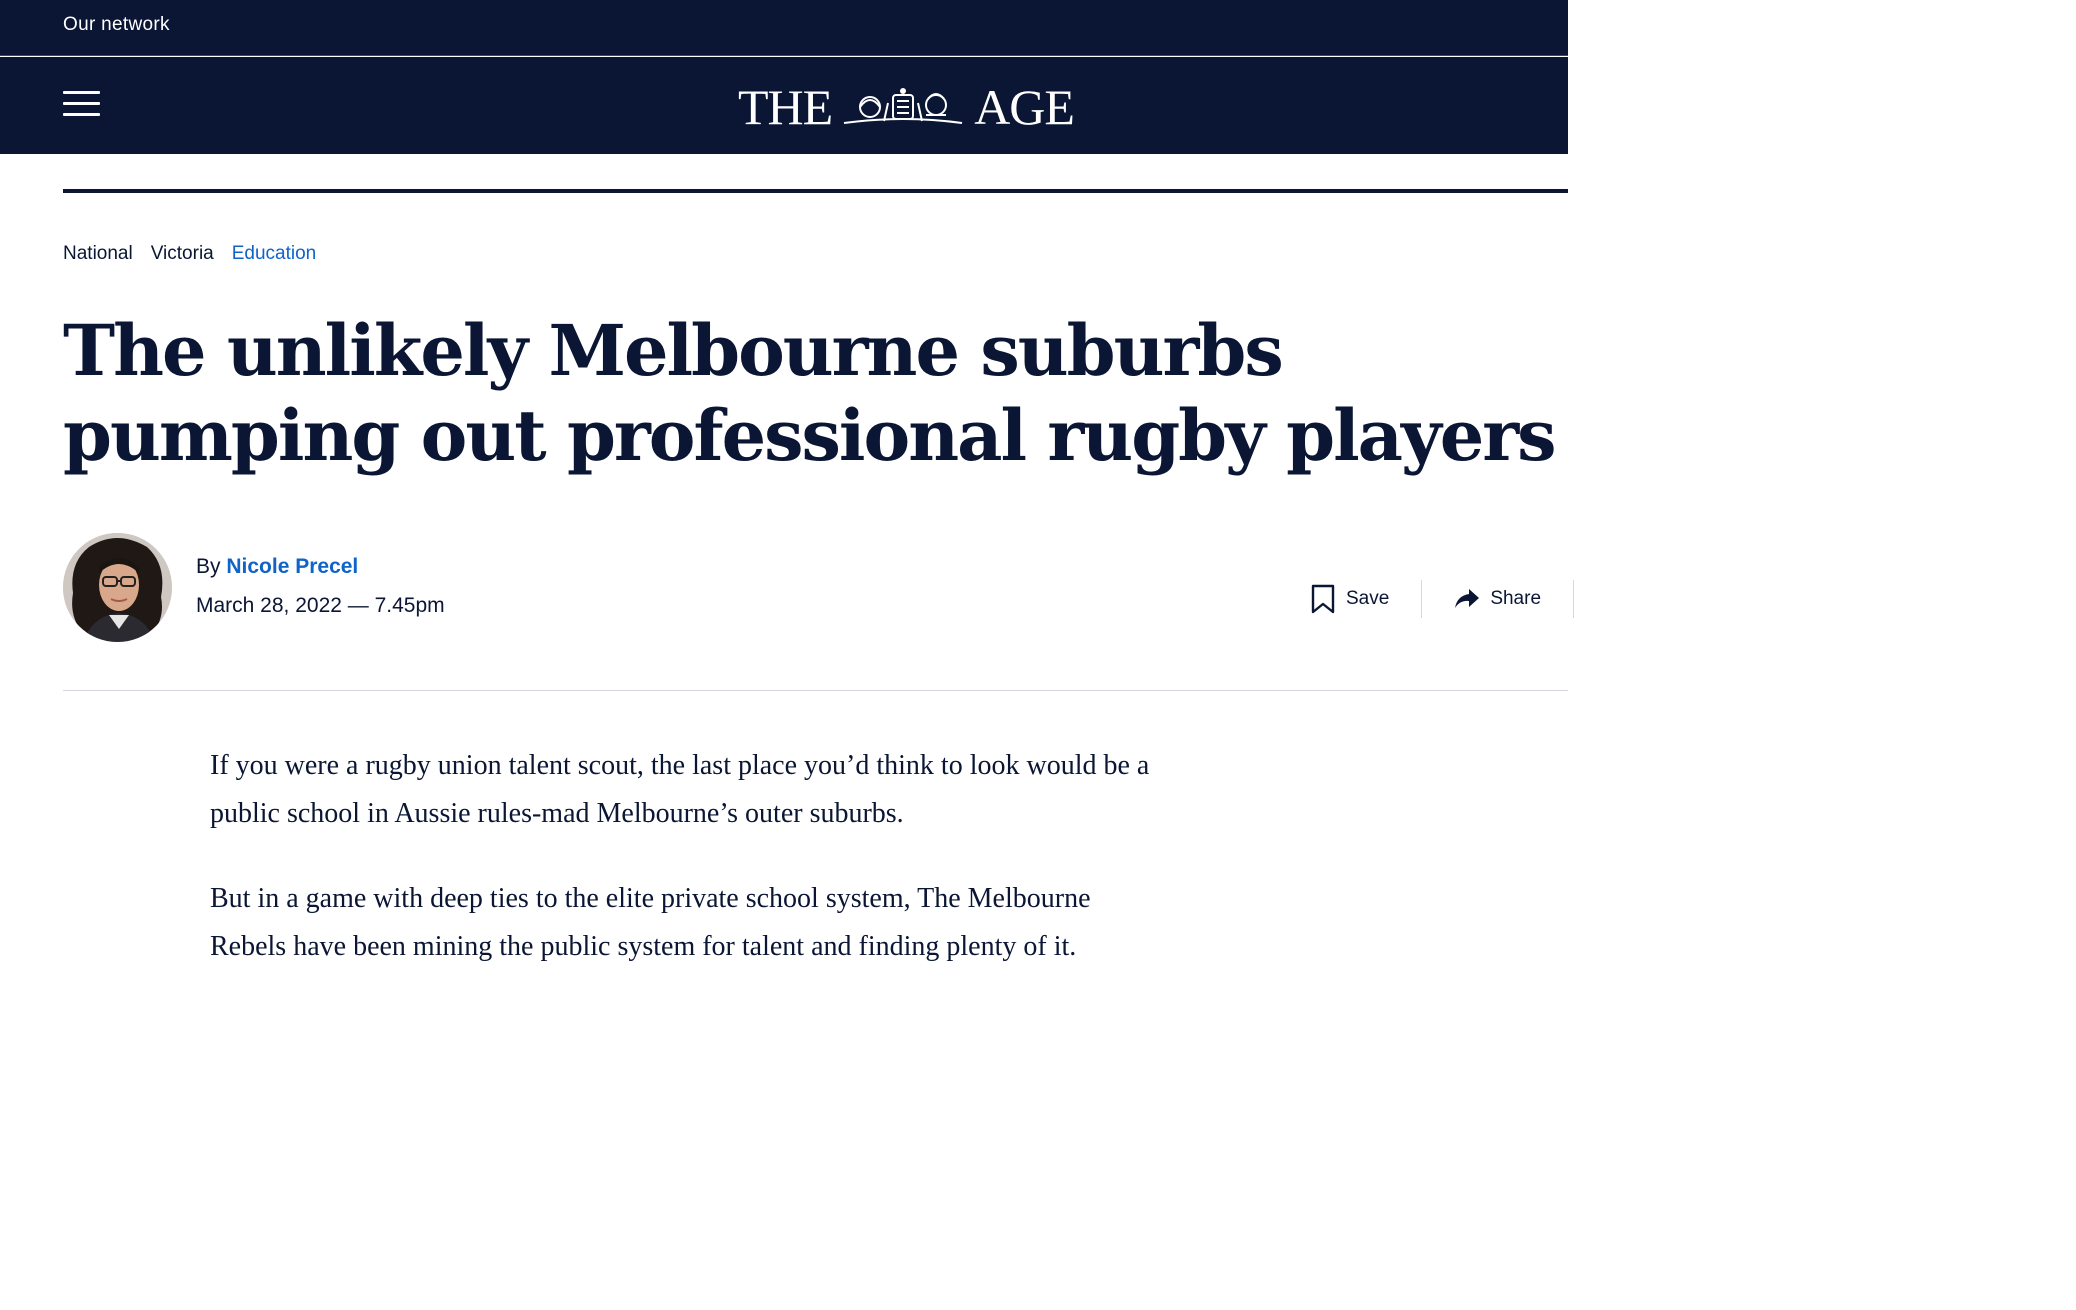 The height and width of the screenshot is (1310, 2076). I want to click on actions-divider-end, so click(1574, 599).